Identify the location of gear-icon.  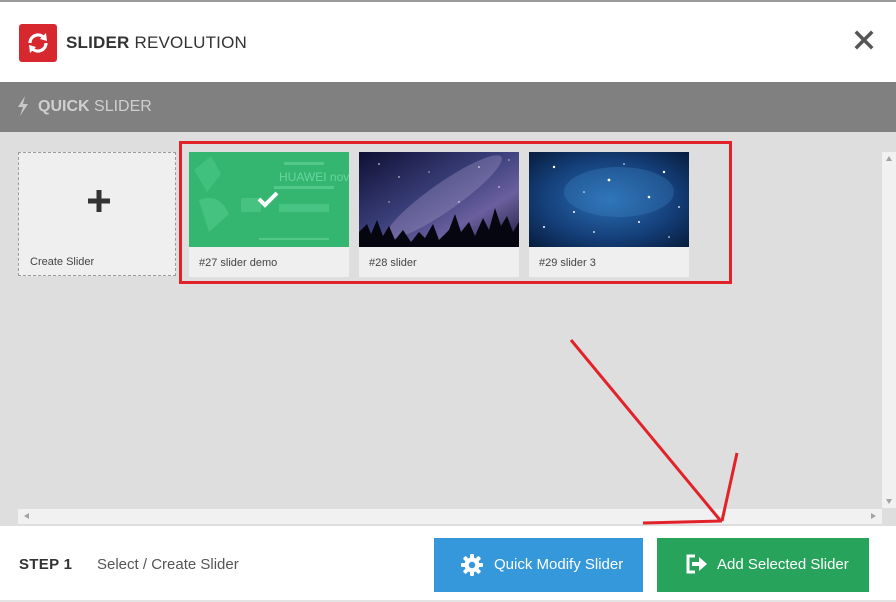
(472, 565).